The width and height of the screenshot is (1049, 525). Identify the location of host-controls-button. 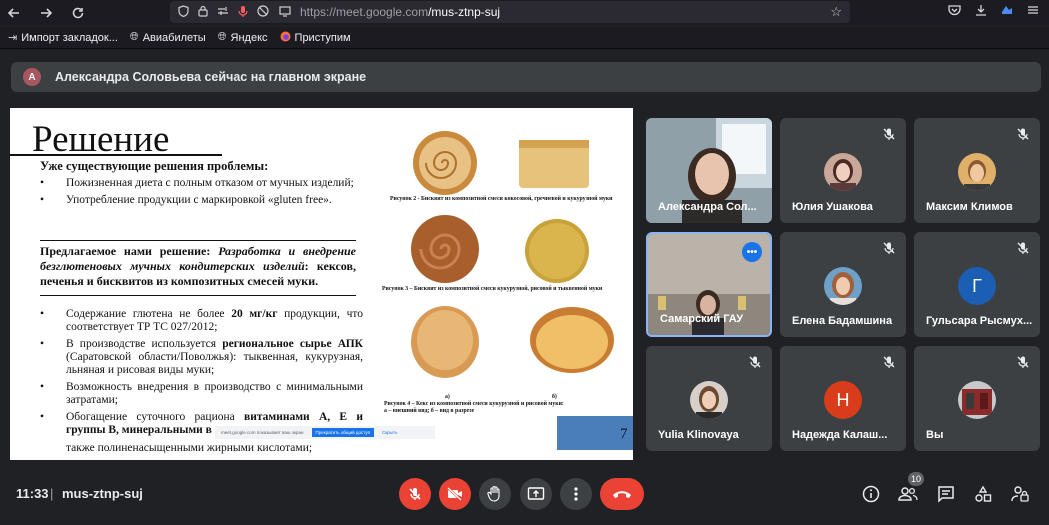
(1020, 494).